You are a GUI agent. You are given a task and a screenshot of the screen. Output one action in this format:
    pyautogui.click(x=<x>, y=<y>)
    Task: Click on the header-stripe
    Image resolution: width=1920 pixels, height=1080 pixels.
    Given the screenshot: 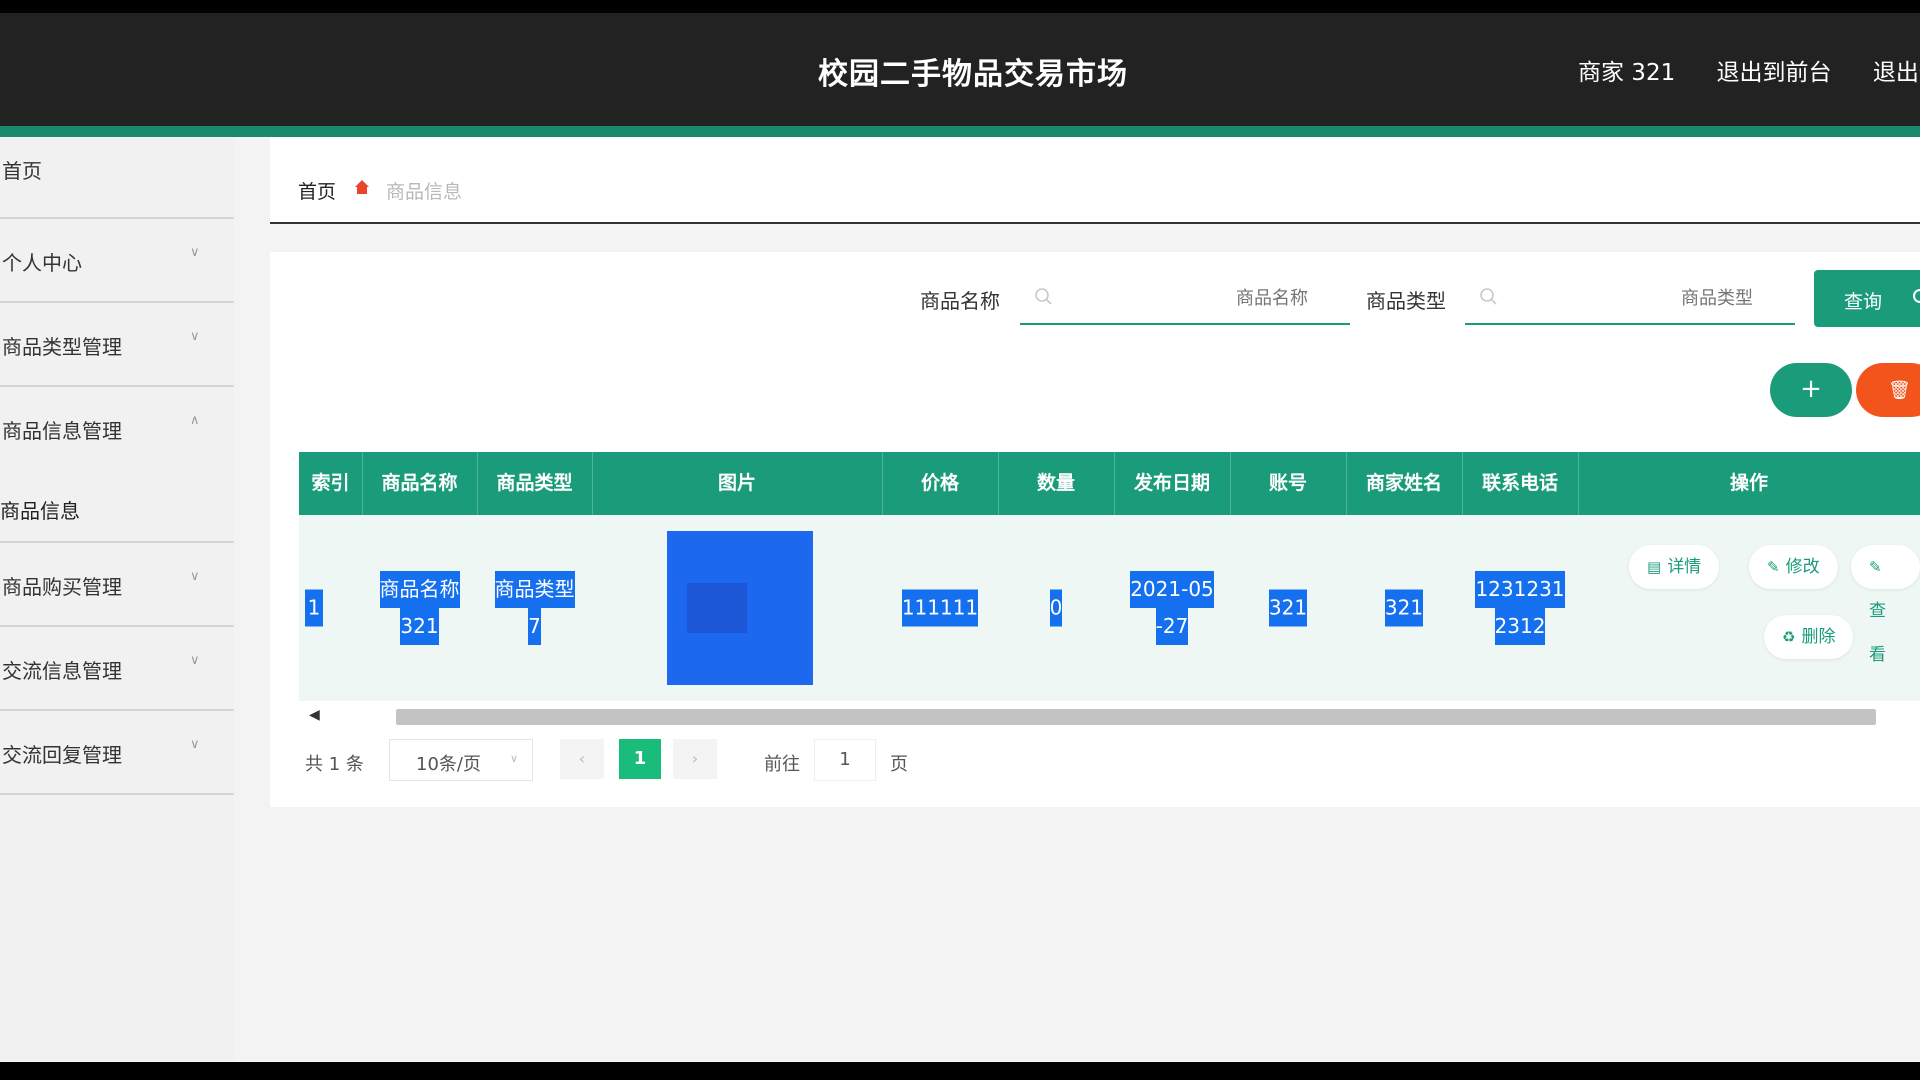 What is the action you would take?
    pyautogui.click(x=960, y=131)
    